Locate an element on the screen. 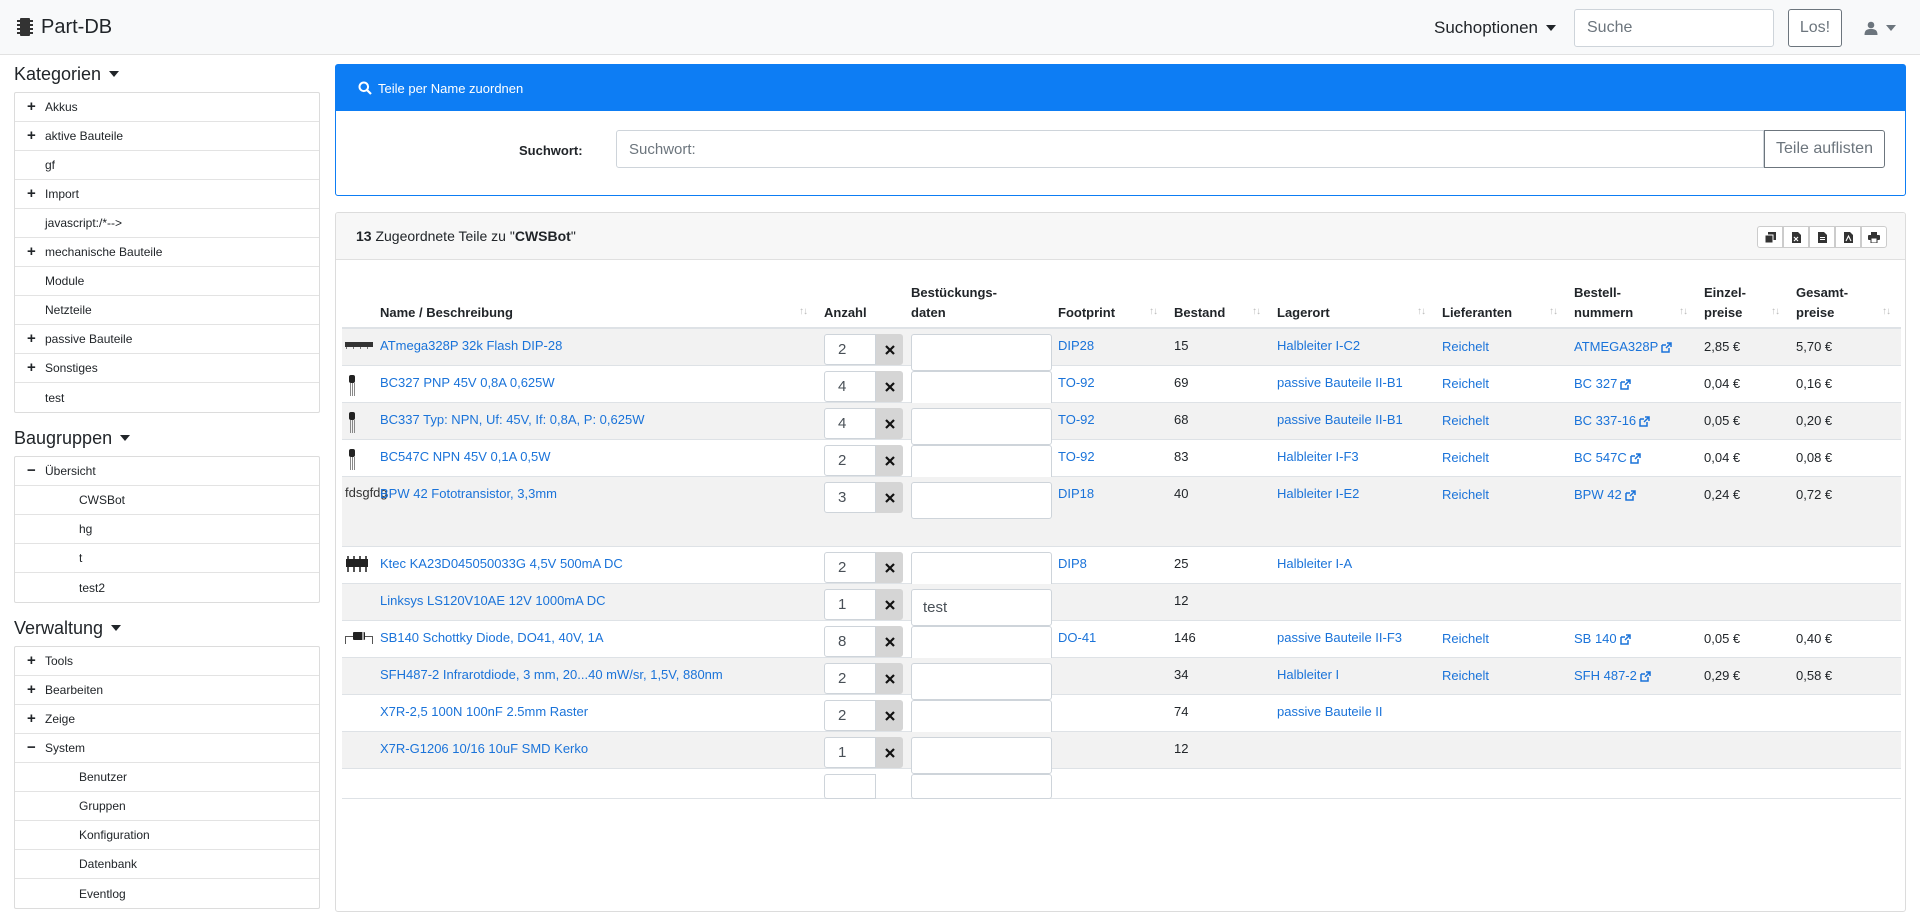 This screenshot has width=1920, height=912. footprint-link: DIP28 is located at coordinates (1076, 345).